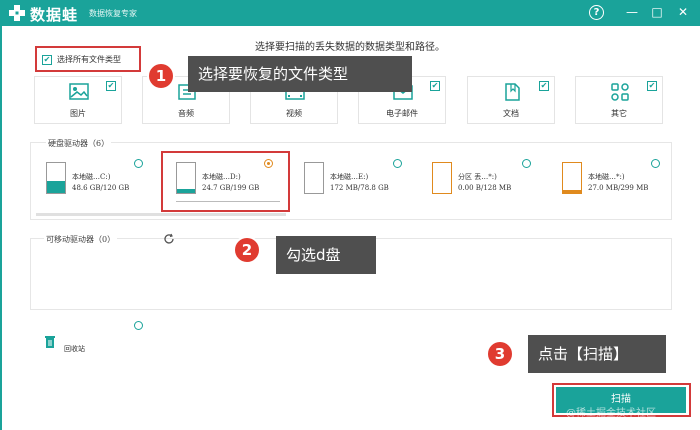  Describe the element at coordinates (101, 188) in the screenshot. I see `drive-c-size: 48.6 GB/120 GB` at that location.